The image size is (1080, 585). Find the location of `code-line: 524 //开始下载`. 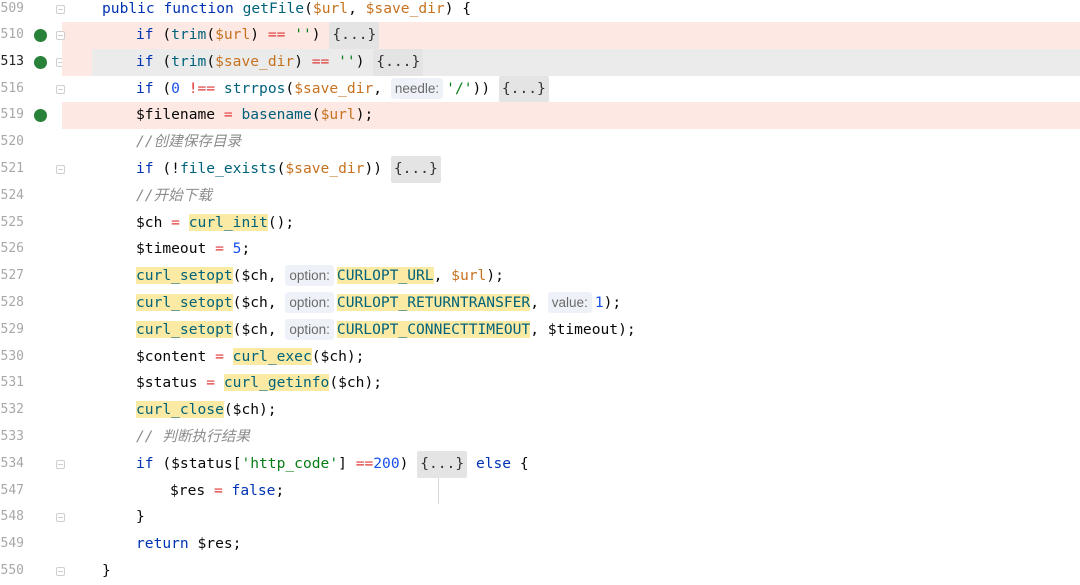

code-line: 524 //开始下载 is located at coordinates (540, 196).